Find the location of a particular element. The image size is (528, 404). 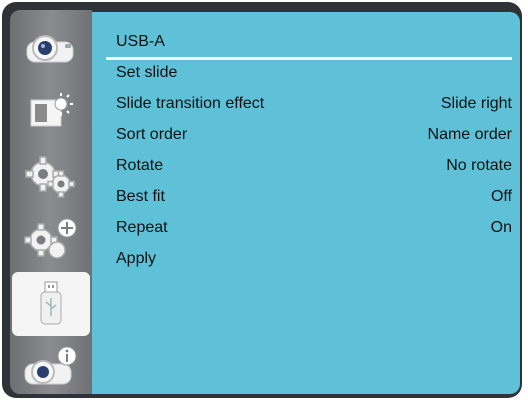

projector-icon is located at coordinates (51, 48).